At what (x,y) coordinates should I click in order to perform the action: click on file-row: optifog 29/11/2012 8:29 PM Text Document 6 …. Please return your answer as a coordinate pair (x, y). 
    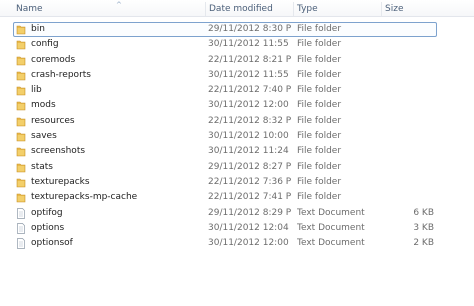
    Looking at the image, I should click on (237, 213).